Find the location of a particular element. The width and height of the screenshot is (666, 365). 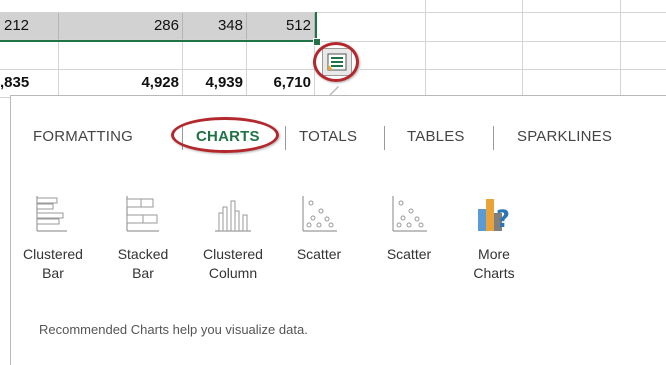

cell: 512 is located at coordinates (281, 26).